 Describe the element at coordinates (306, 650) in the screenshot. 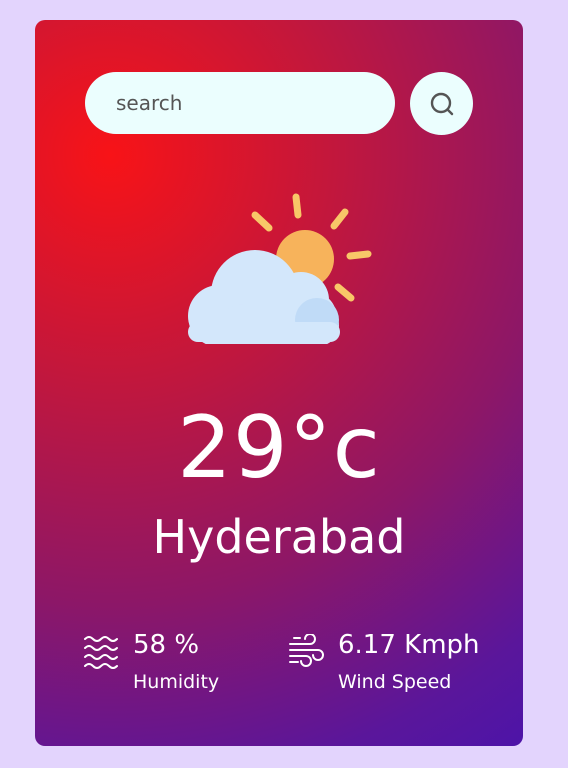

I see `wind-icon` at that location.